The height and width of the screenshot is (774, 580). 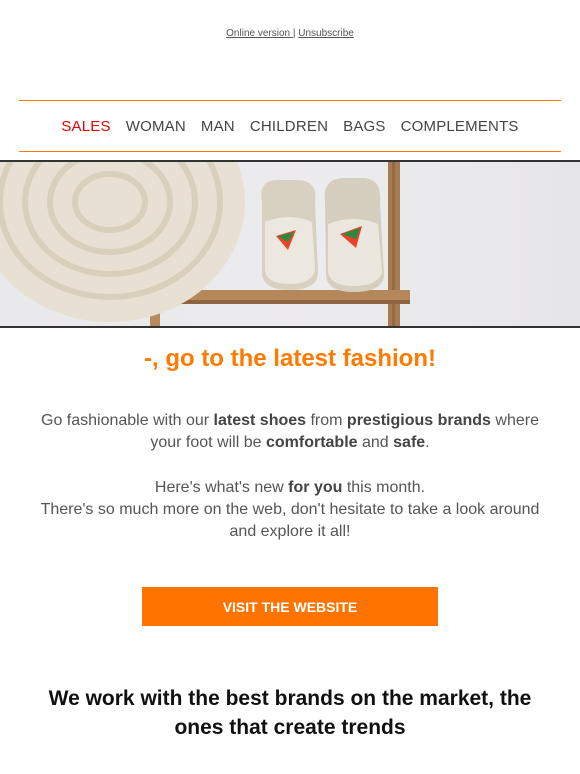 I want to click on nav-item-children: CHILDREN, so click(x=289, y=126).